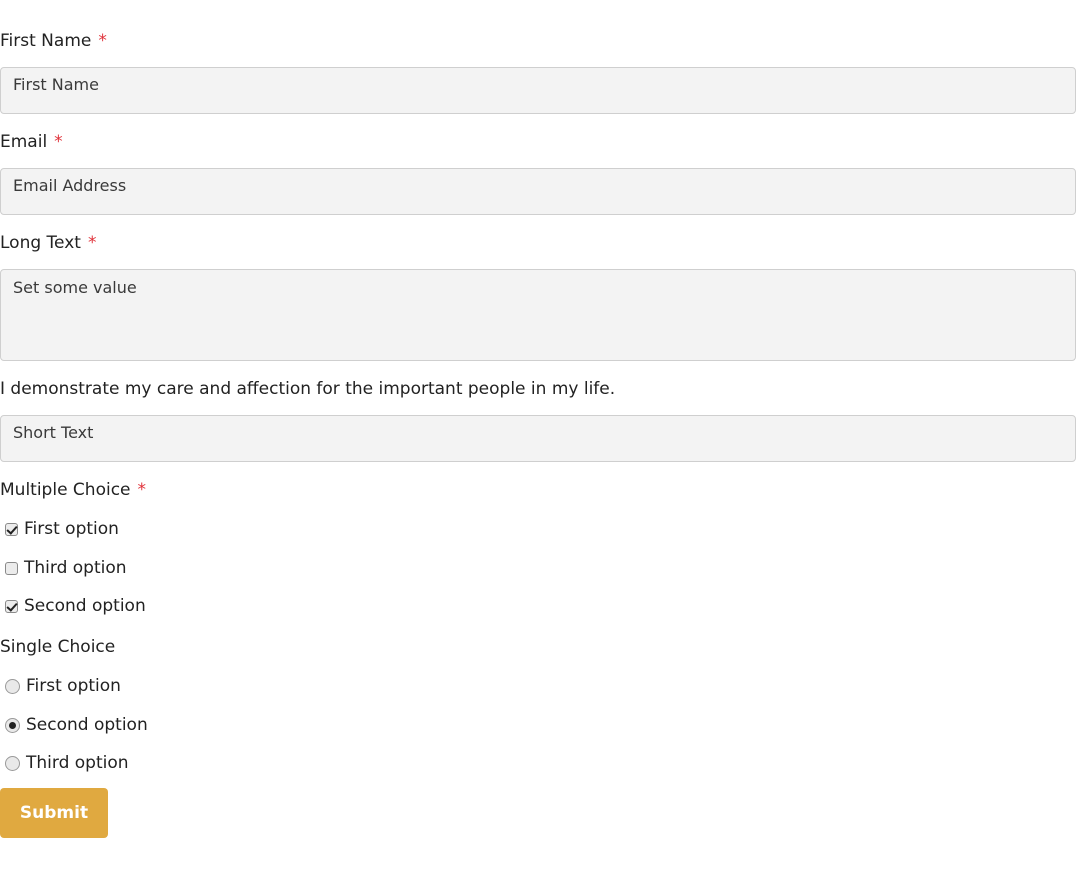 Image resolution: width=1076 pixels, height=876 pixels. What do you see at coordinates (54, 813) in the screenshot?
I see `submit-button: Submit` at bounding box center [54, 813].